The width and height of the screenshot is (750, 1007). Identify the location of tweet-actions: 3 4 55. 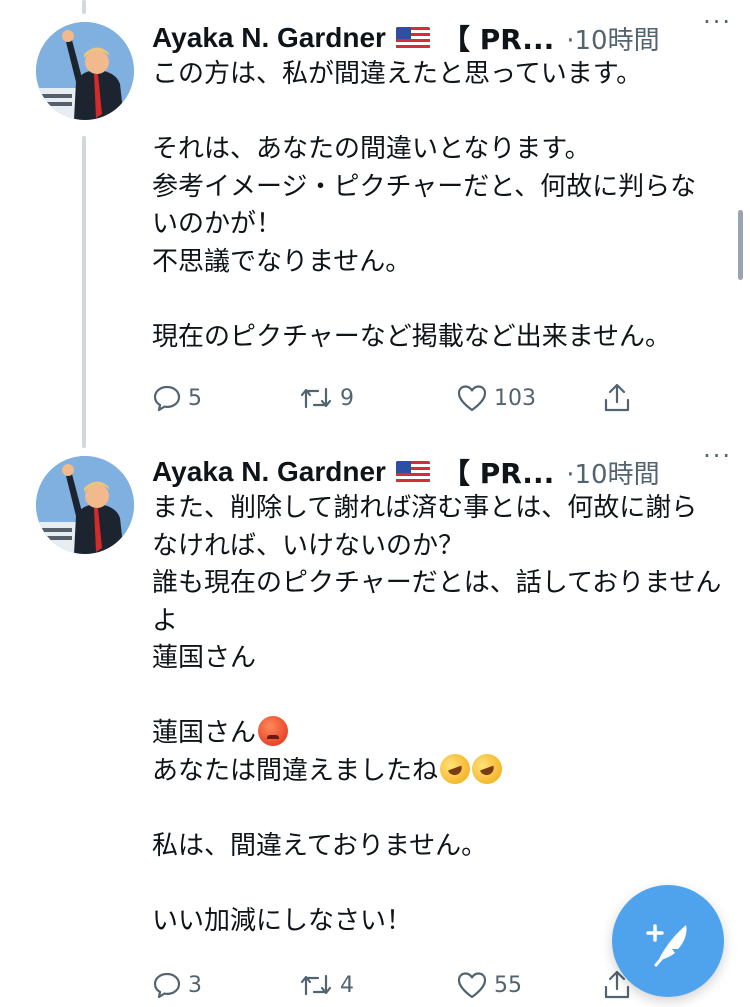
(412, 985).